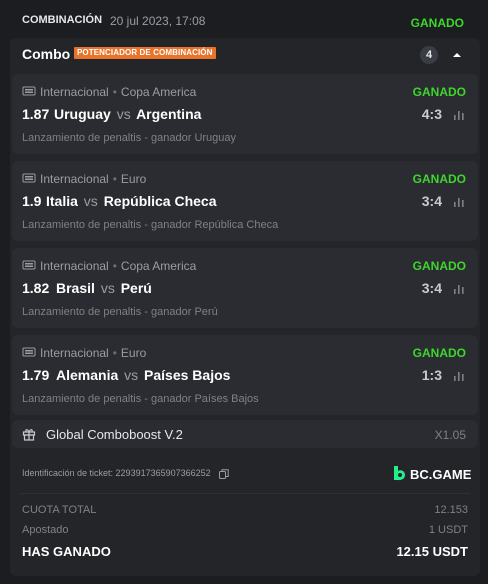 Image resolution: width=488 pixels, height=584 pixels. I want to click on market-description: Lanzamiento de penaltis - ganador Perú, so click(120, 312).